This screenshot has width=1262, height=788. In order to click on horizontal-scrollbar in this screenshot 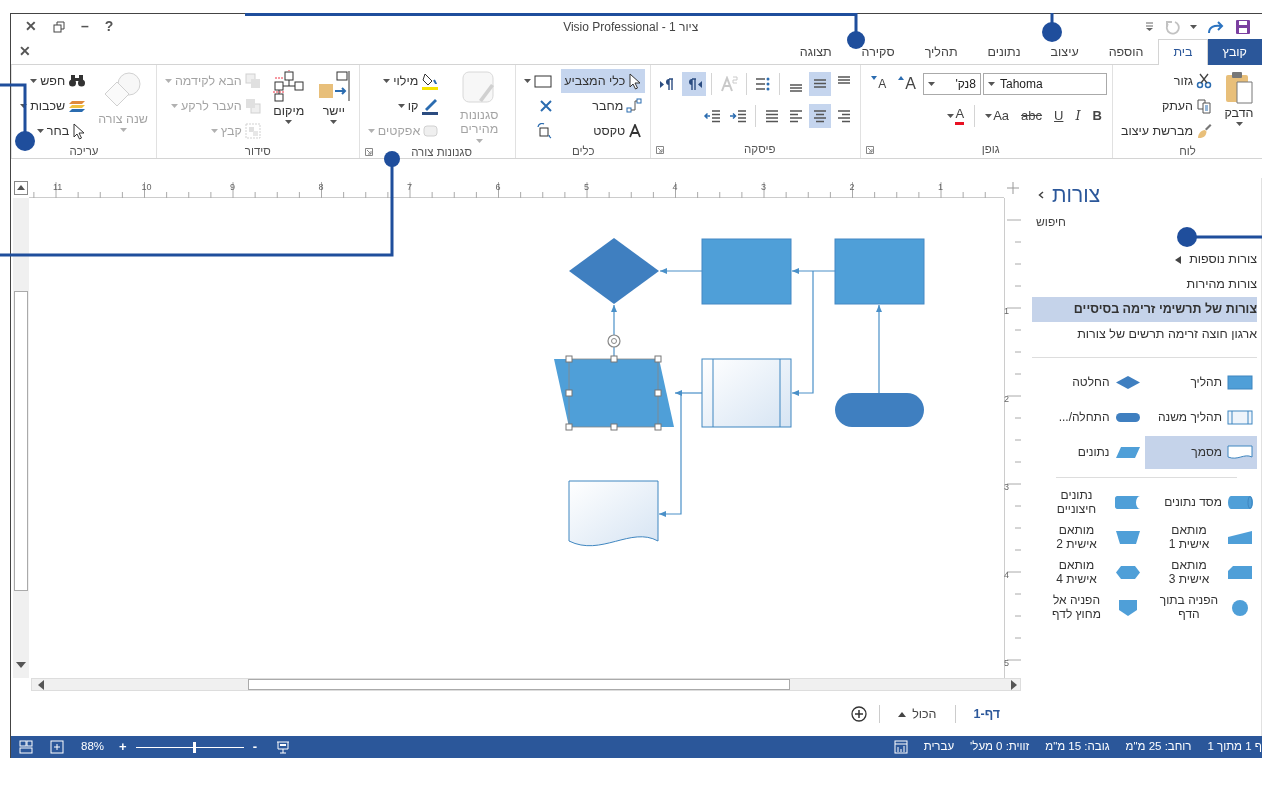, I will do `click(526, 684)`.